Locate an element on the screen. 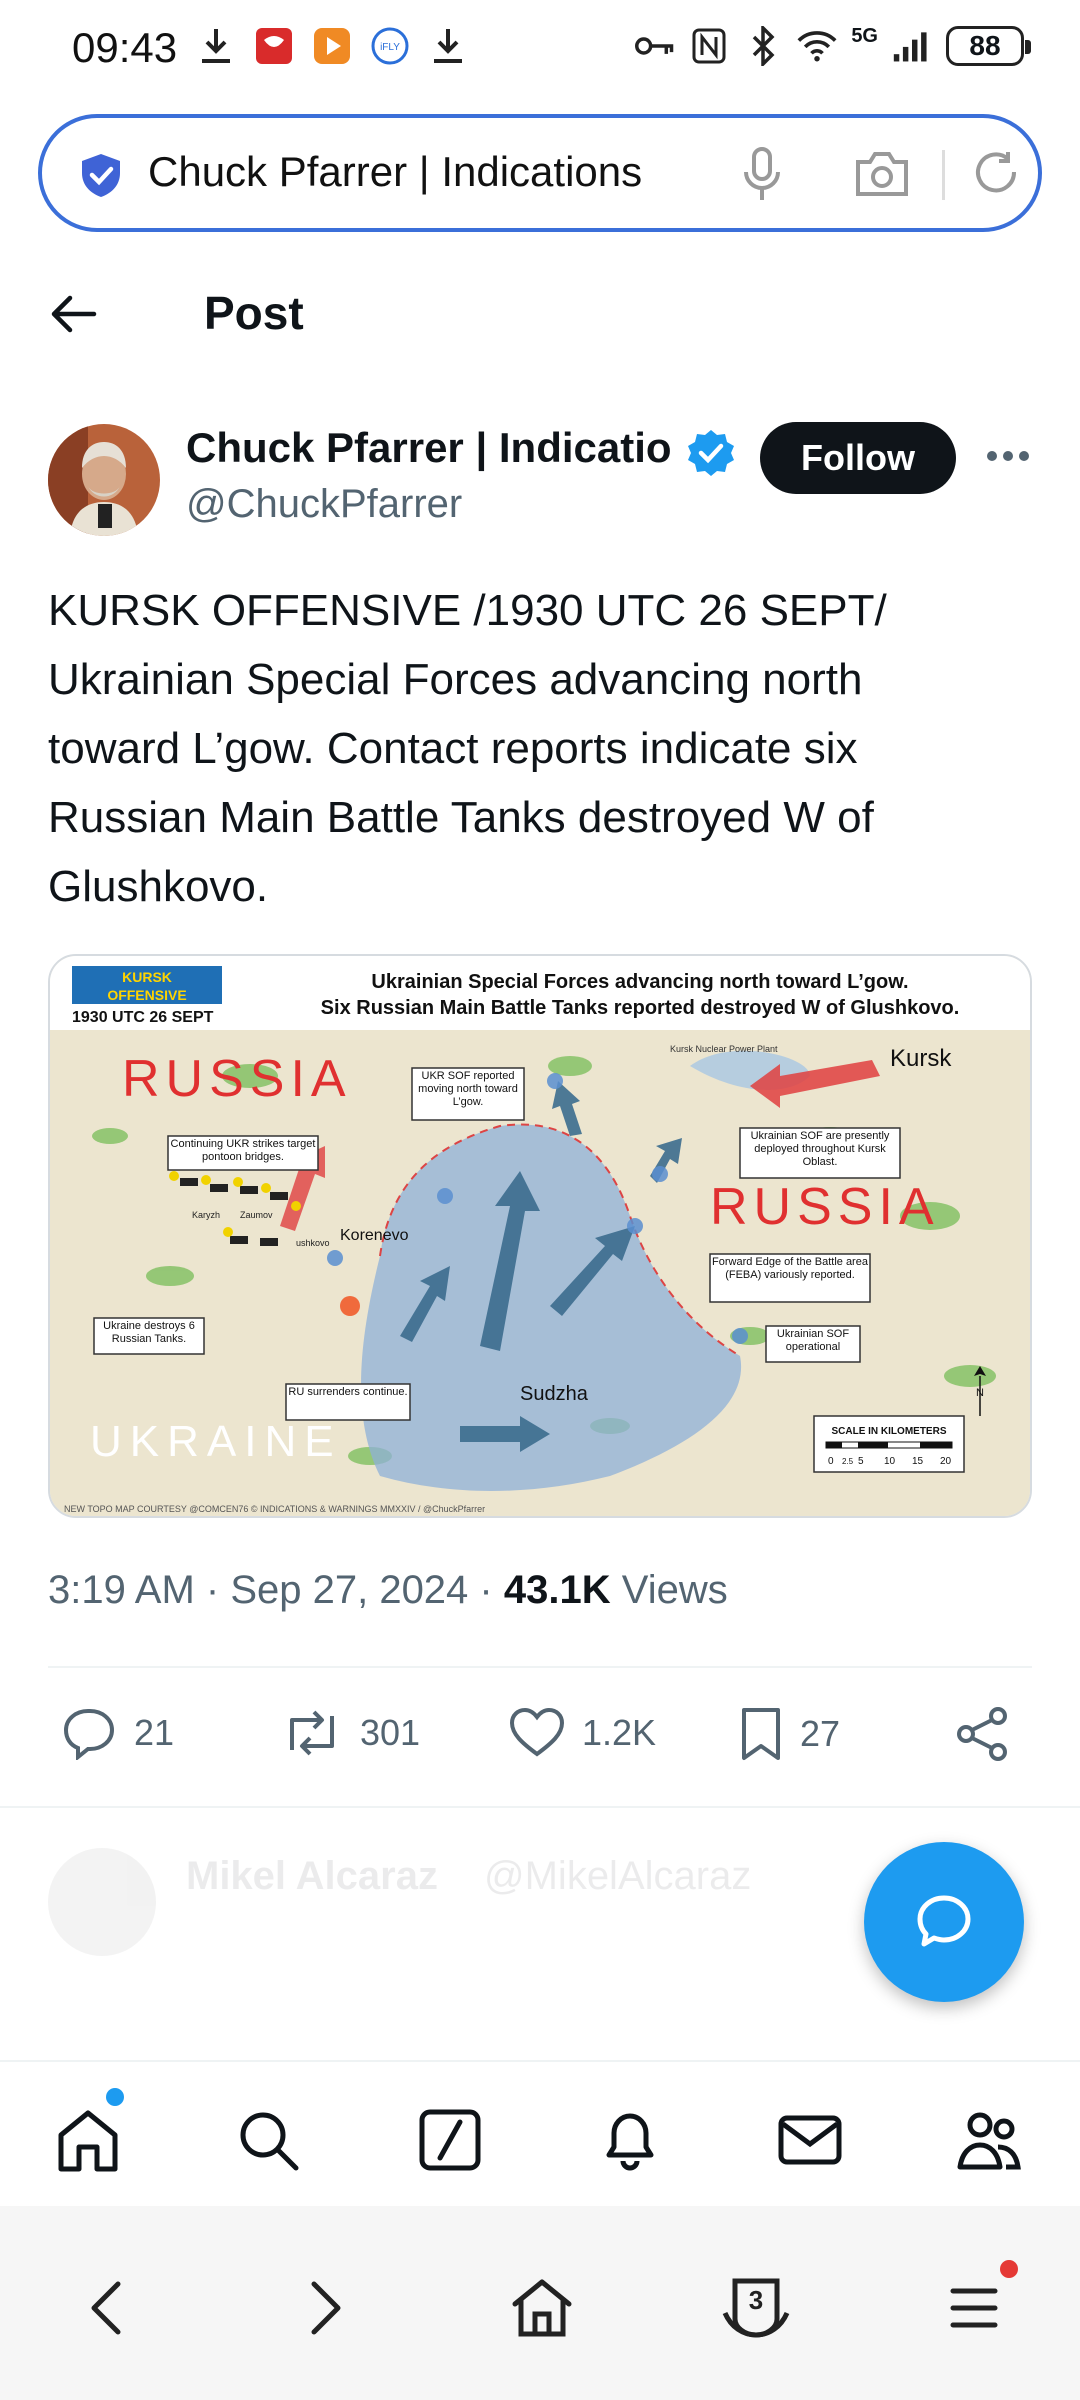 The image size is (1080, 2400). heart-icon is located at coordinates (537, 1732).